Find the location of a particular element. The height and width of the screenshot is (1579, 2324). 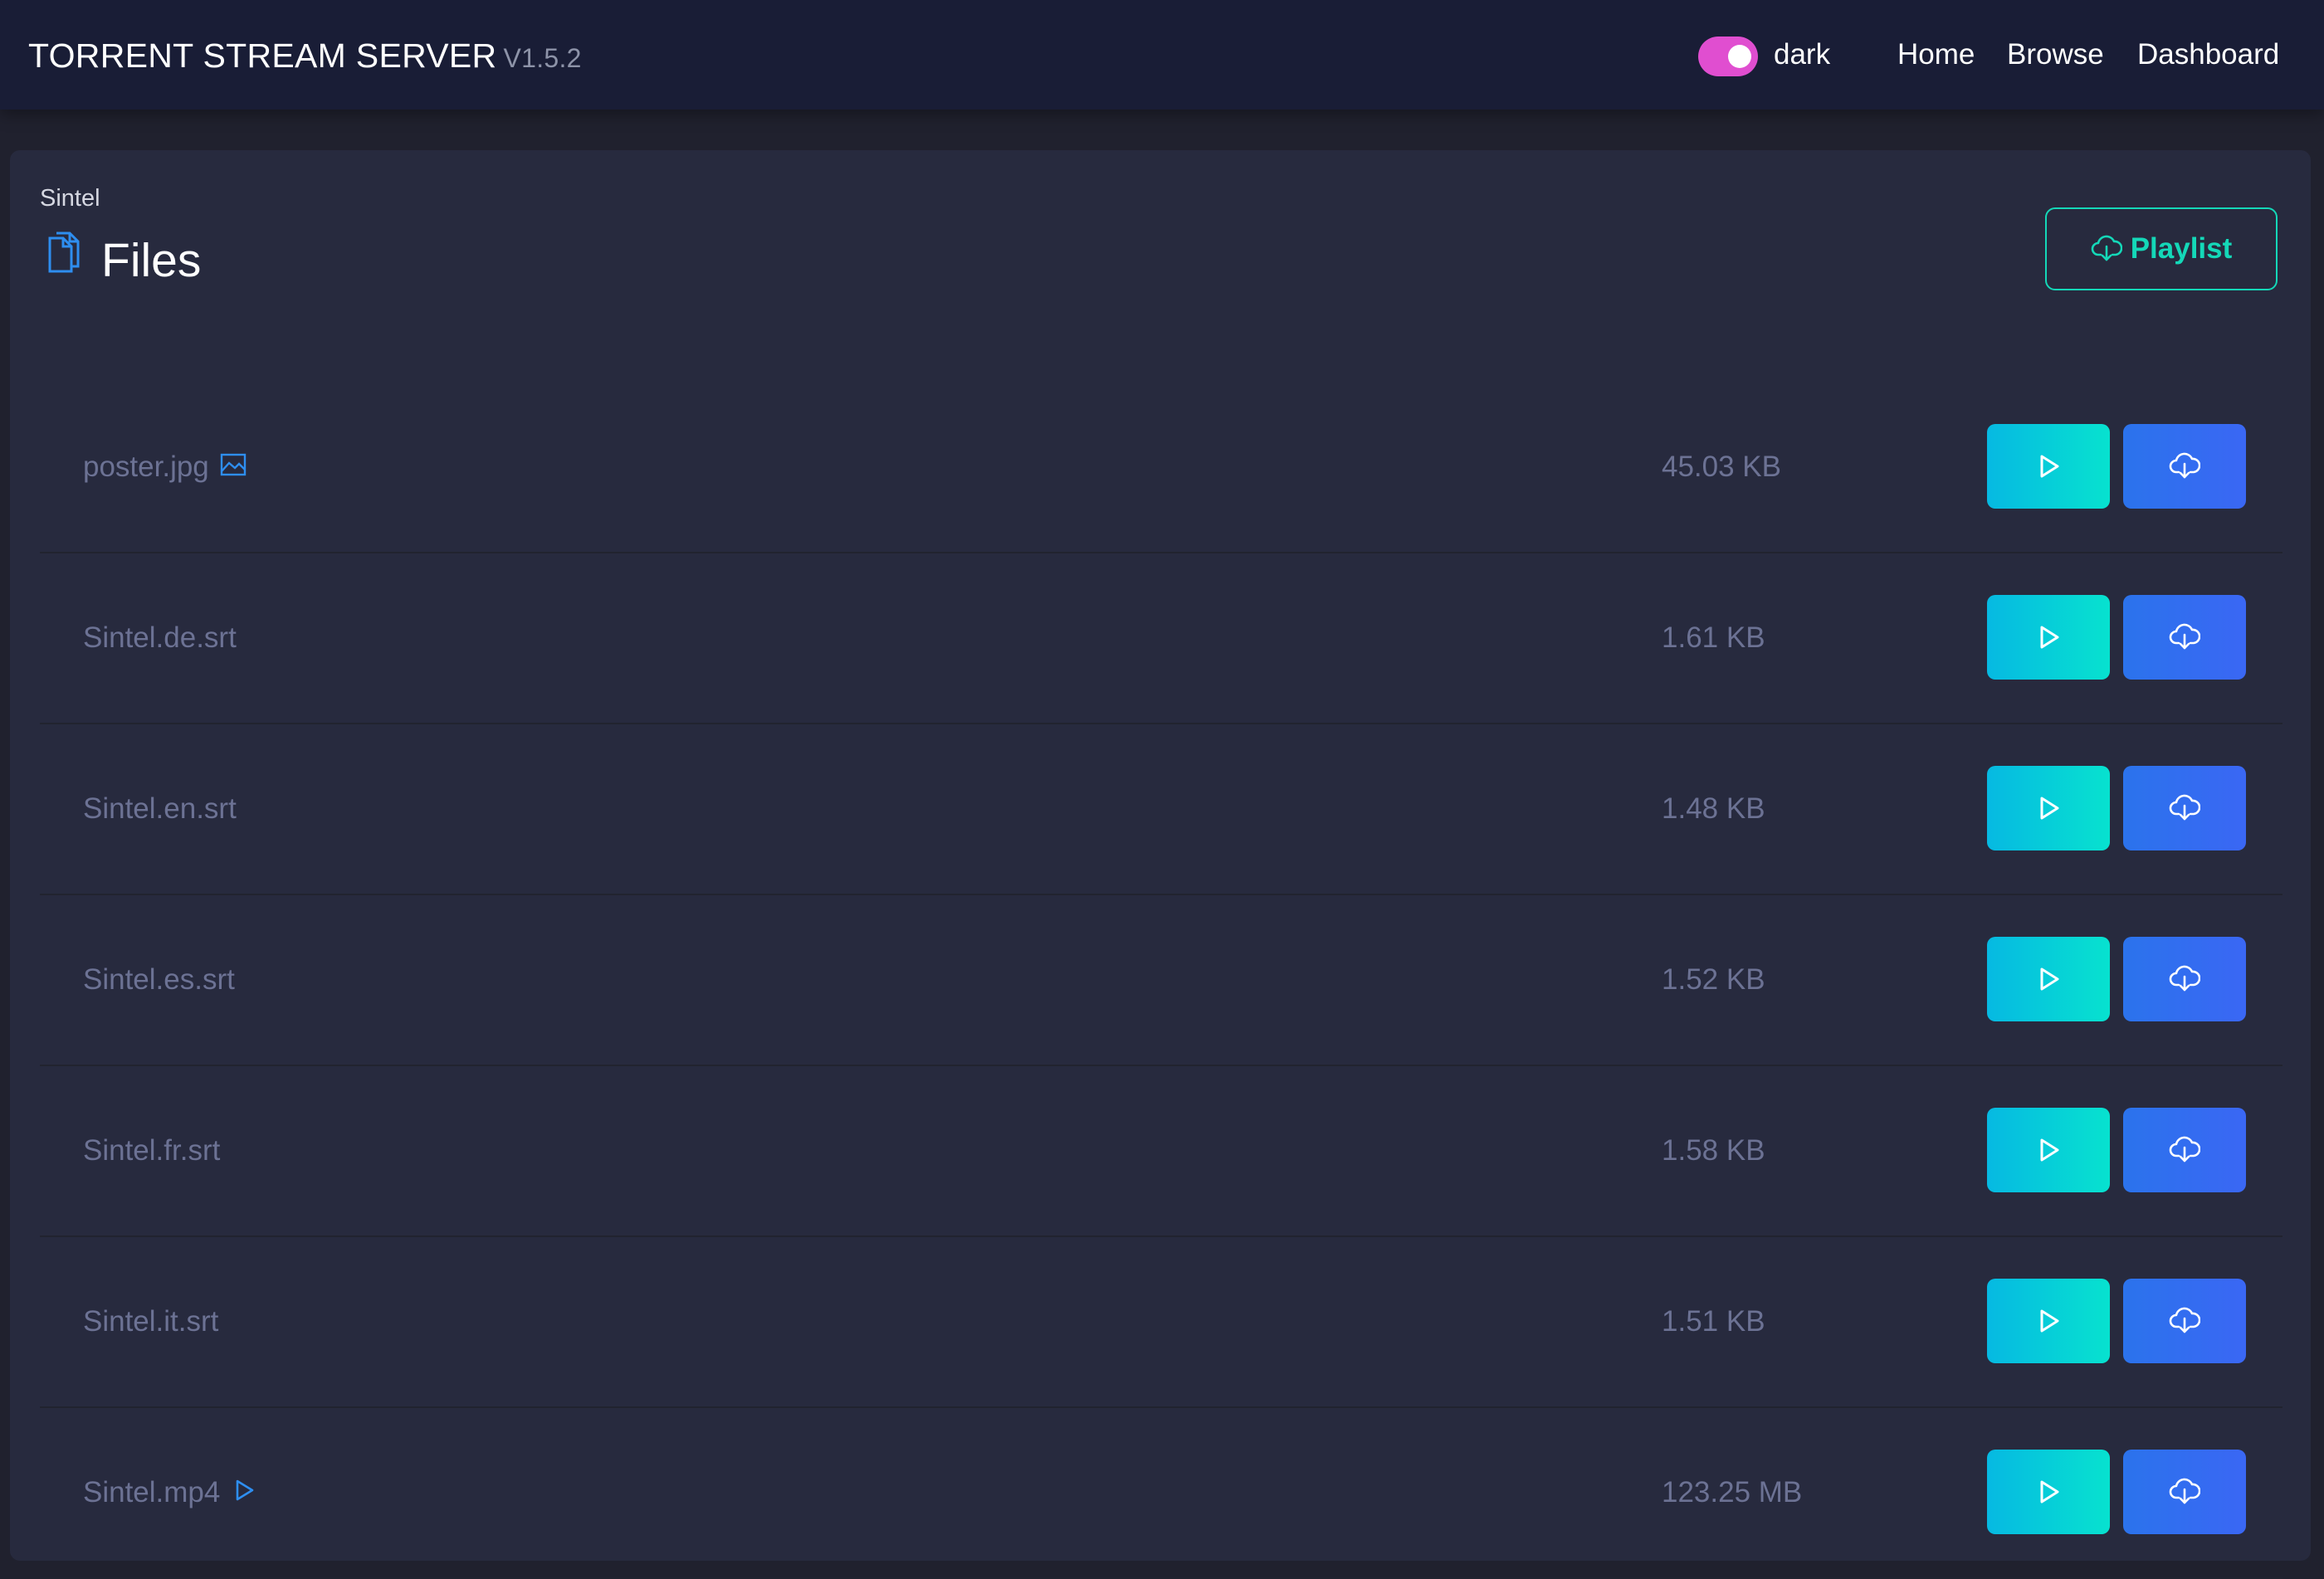

file-name: poster.jpg is located at coordinates (165, 468).